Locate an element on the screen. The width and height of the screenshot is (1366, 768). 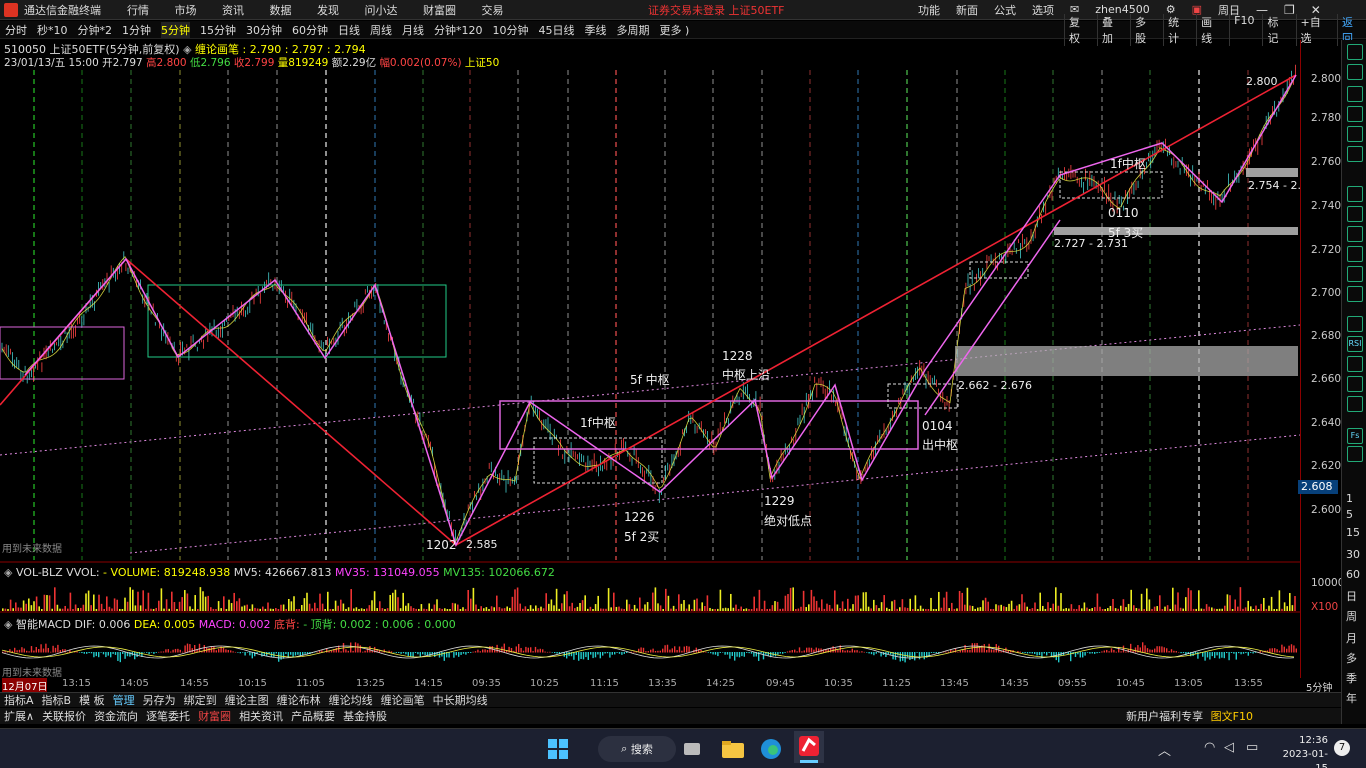
status-wealth: 财富圈 is located at coordinates (214, 716).